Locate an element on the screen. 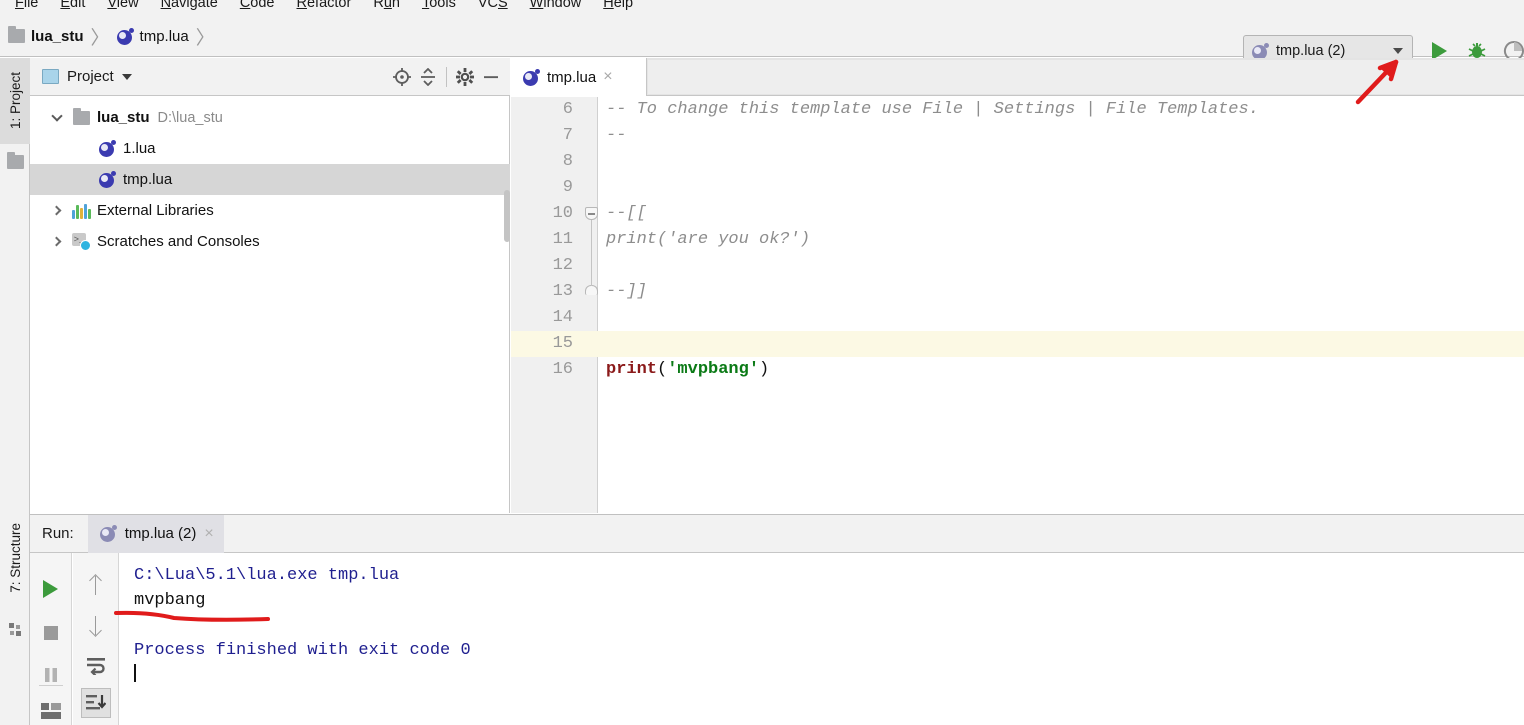 This screenshot has width=1524, height=725. code-token: 'mvpbang' is located at coordinates (713, 369).